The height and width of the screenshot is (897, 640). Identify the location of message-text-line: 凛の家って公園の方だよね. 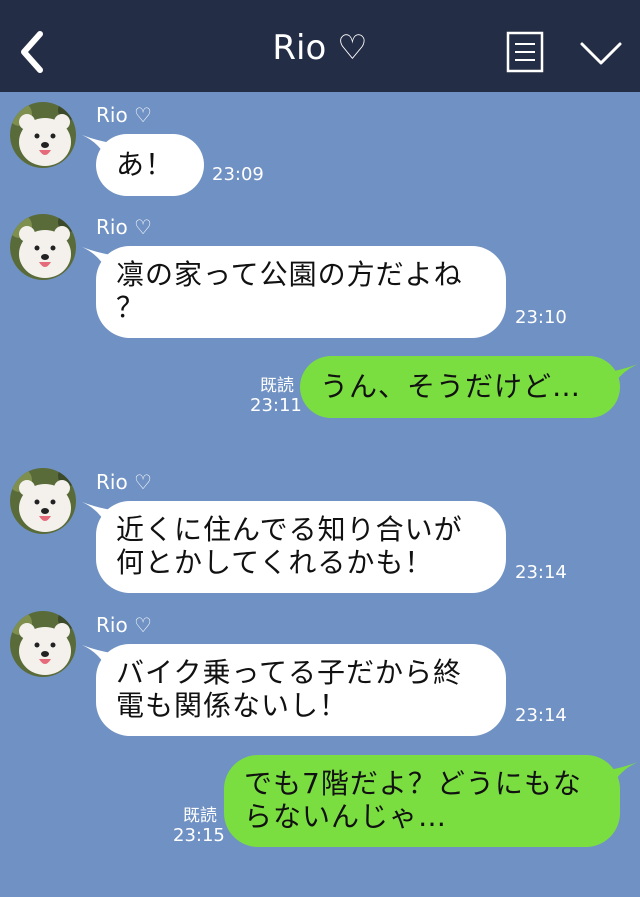
(289, 274).